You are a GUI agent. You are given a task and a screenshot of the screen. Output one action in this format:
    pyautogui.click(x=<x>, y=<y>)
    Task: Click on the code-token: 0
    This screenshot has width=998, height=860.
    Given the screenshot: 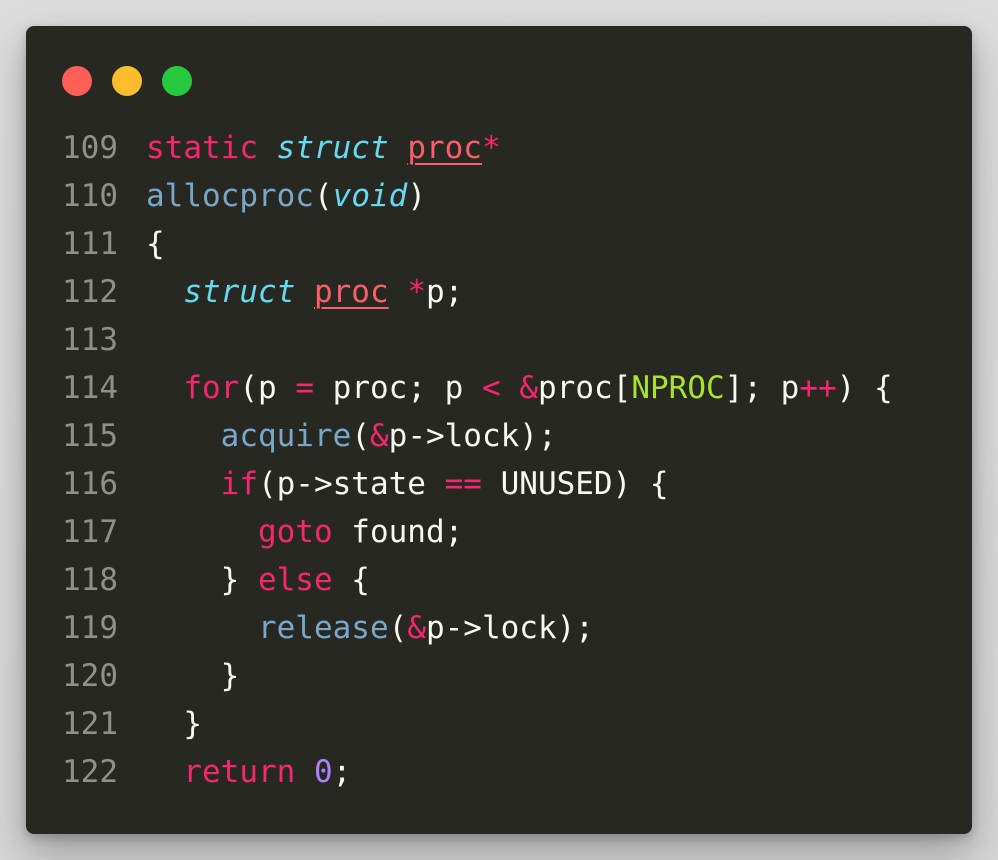 What is the action you would take?
    pyautogui.click(x=323, y=772)
    